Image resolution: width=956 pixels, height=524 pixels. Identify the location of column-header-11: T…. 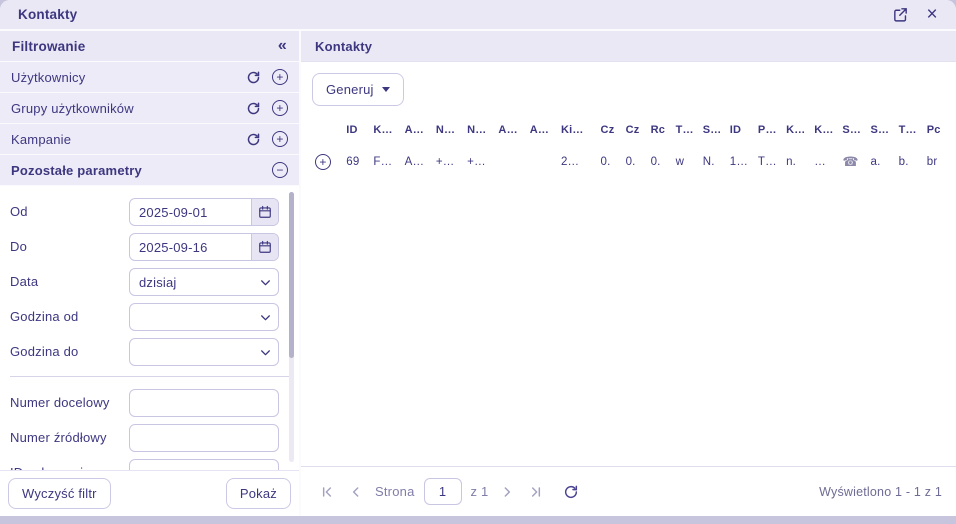
(686, 130).